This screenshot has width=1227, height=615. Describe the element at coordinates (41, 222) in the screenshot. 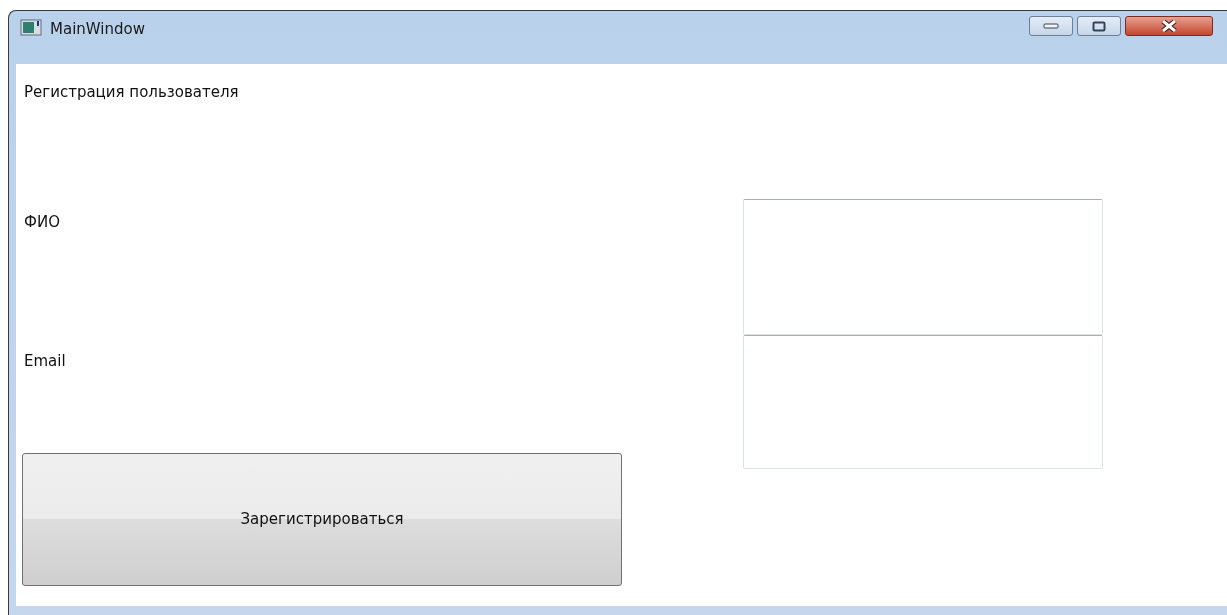

I see `field-label: ФИО` at that location.